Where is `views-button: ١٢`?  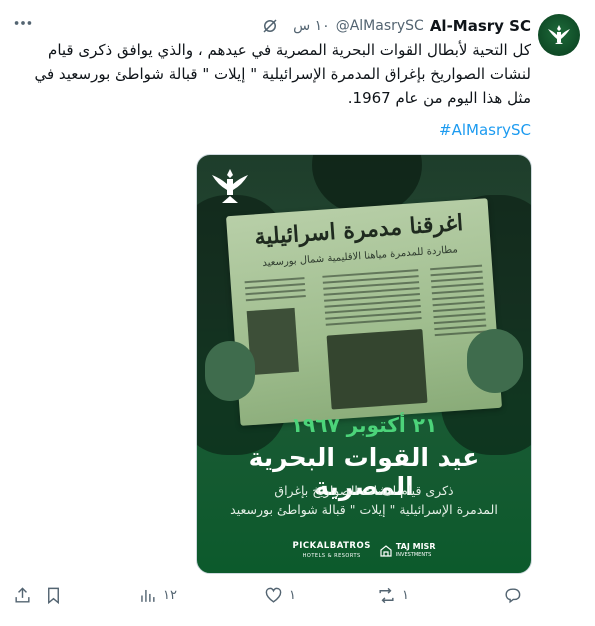
views-button: ١٢ is located at coordinates (157, 595).